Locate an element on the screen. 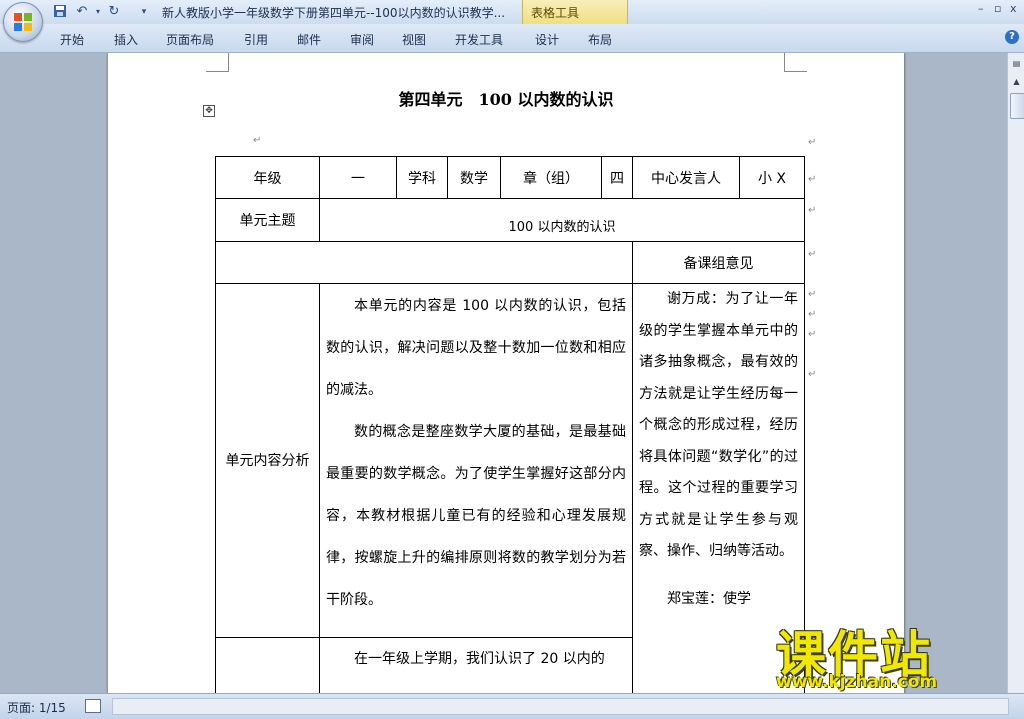 This screenshot has height=719, width=1024. cell-next-content: 在一年级上学期，我们认识了 20 以内的 is located at coordinates (476, 665).